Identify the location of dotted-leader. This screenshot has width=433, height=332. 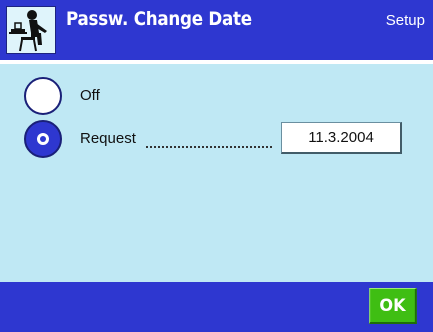
(209, 140).